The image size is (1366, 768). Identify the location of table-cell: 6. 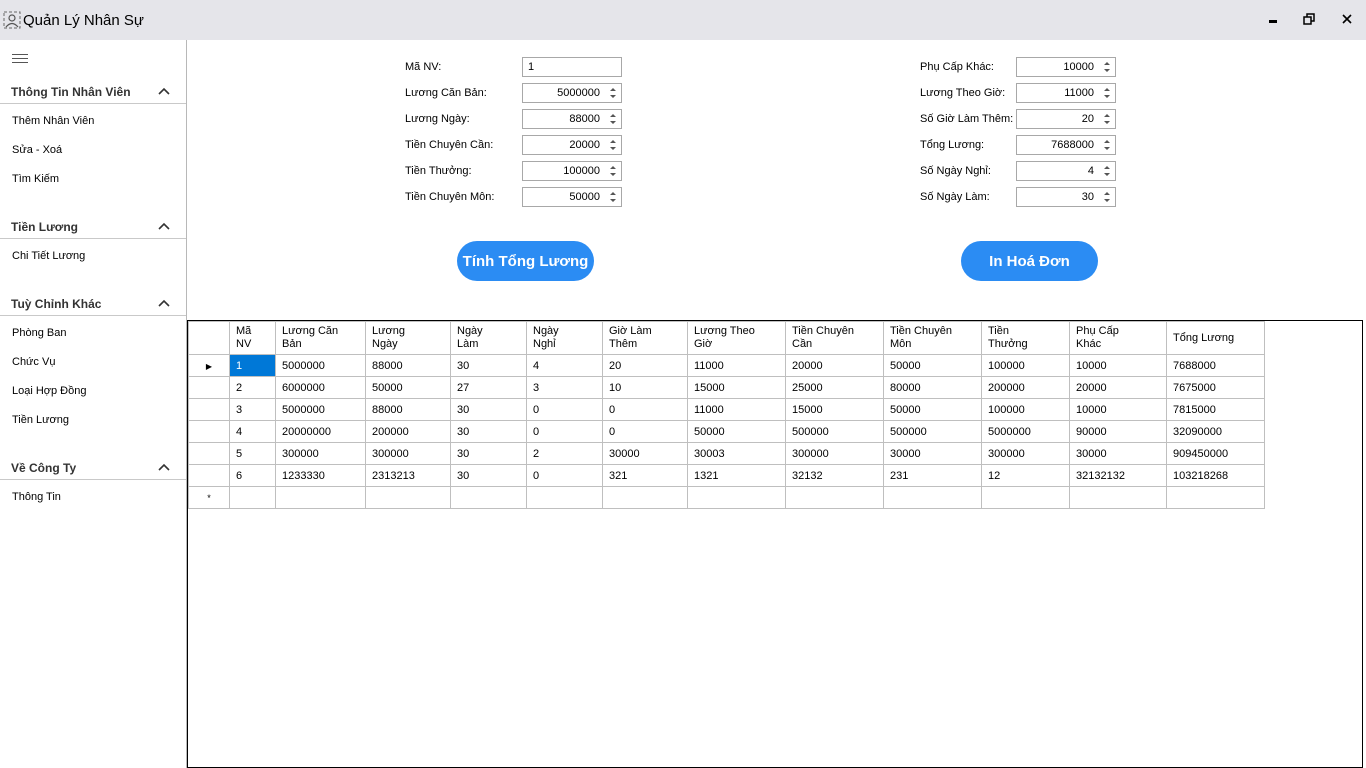
(252, 475).